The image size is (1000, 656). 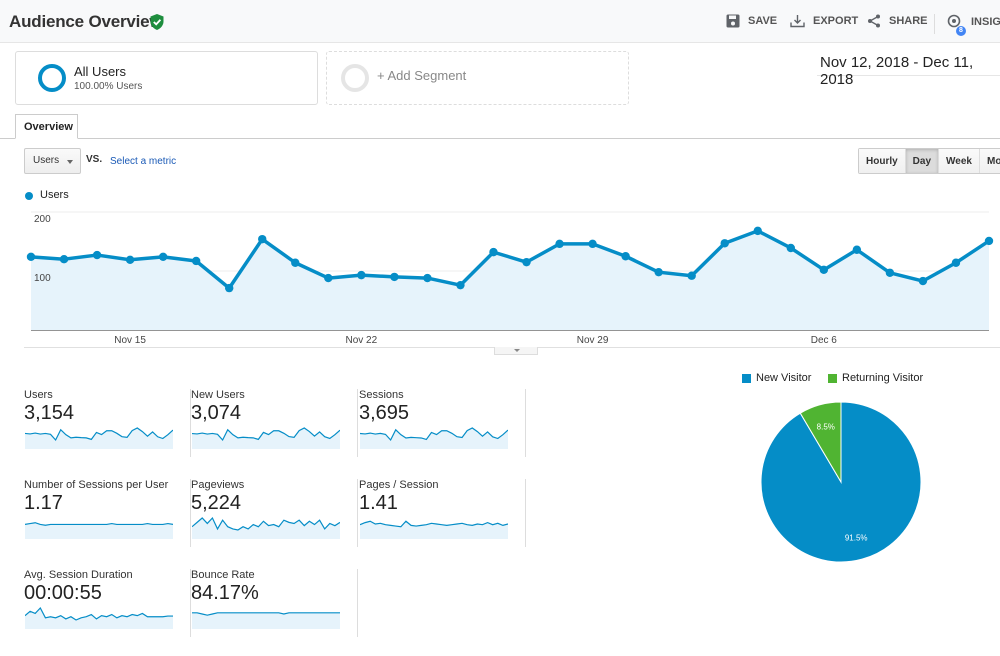 I want to click on empty-segment-ring-icon, so click(x=355, y=78).